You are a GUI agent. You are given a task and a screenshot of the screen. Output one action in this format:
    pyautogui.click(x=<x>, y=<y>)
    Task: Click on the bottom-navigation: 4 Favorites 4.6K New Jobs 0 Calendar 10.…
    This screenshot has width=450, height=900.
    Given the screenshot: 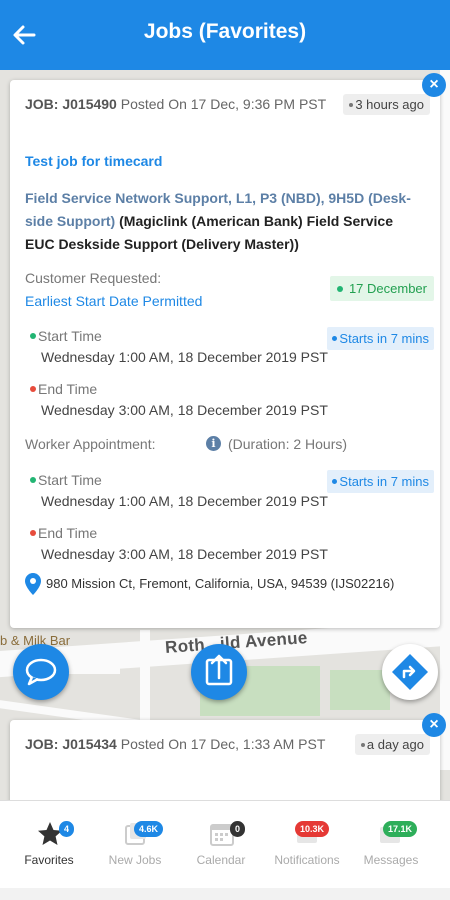 What is the action you would take?
    pyautogui.click(x=225, y=844)
    